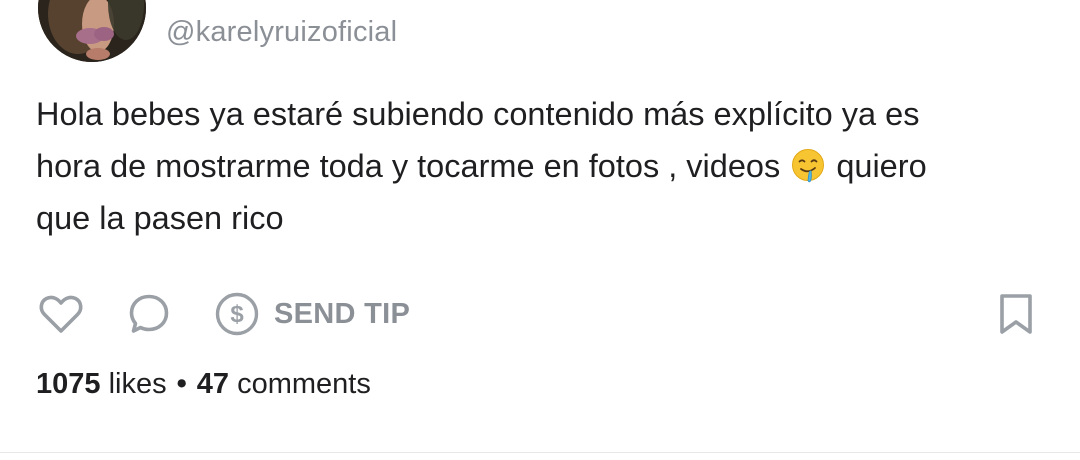 Image resolution: width=1080 pixels, height=460 pixels. What do you see at coordinates (281, 32) in the screenshot?
I see `username-handle: @karelyruizoficial` at bounding box center [281, 32].